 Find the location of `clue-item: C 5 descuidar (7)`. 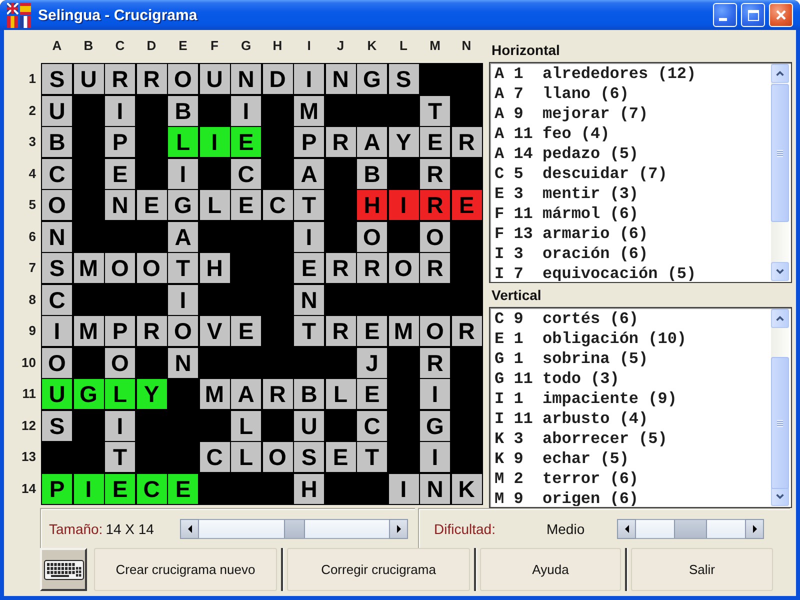

clue-item: C 5 descuidar (7) is located at coordinates (581, 174).